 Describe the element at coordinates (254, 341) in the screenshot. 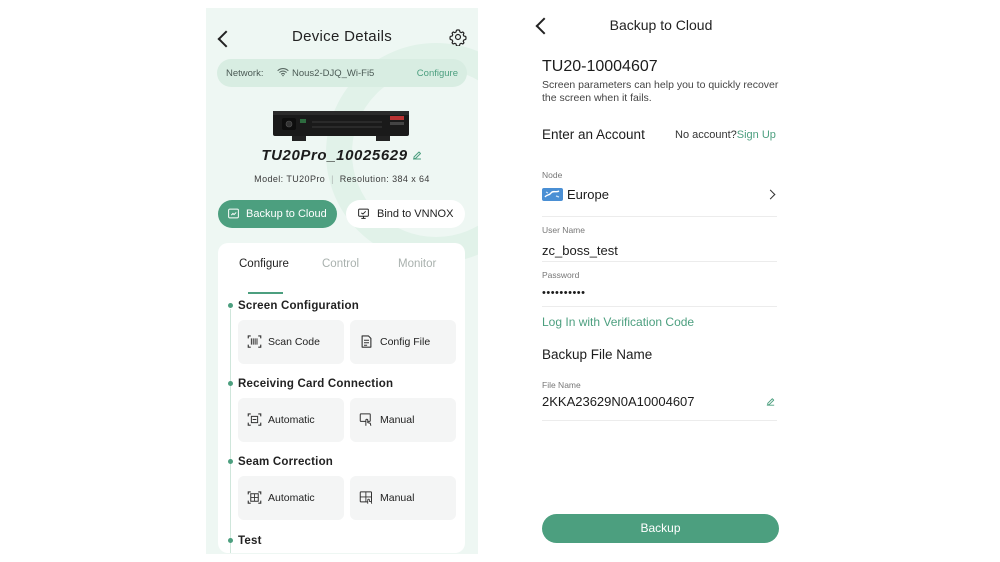

I see `scan-code-icon` at that location.